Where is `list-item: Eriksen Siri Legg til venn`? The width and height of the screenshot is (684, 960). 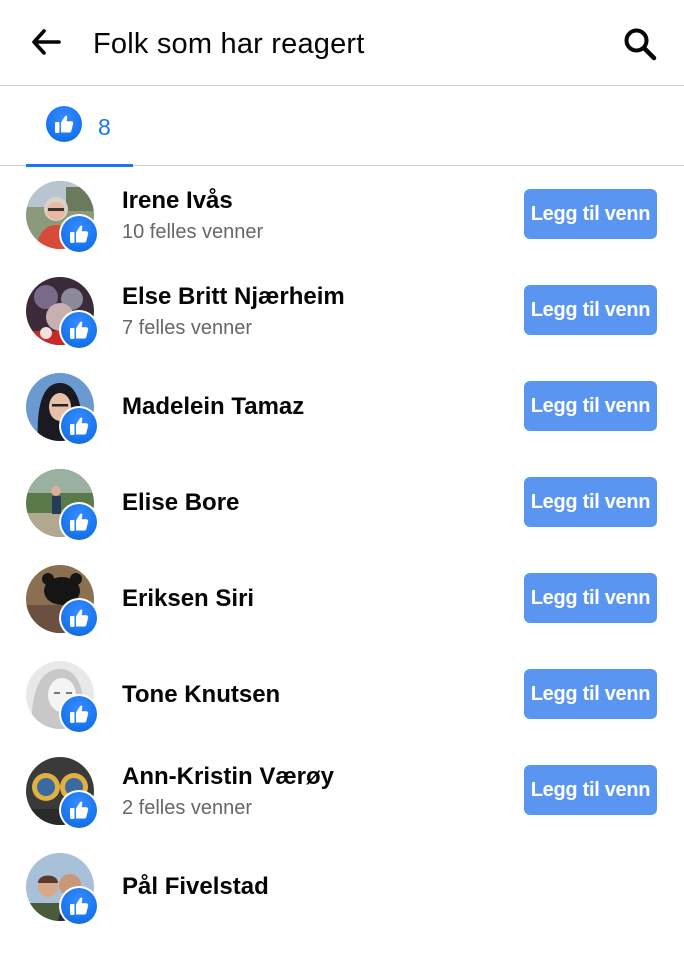
list-item: Eriksen Siri Legg til venn is located at coordinates (342, 599).